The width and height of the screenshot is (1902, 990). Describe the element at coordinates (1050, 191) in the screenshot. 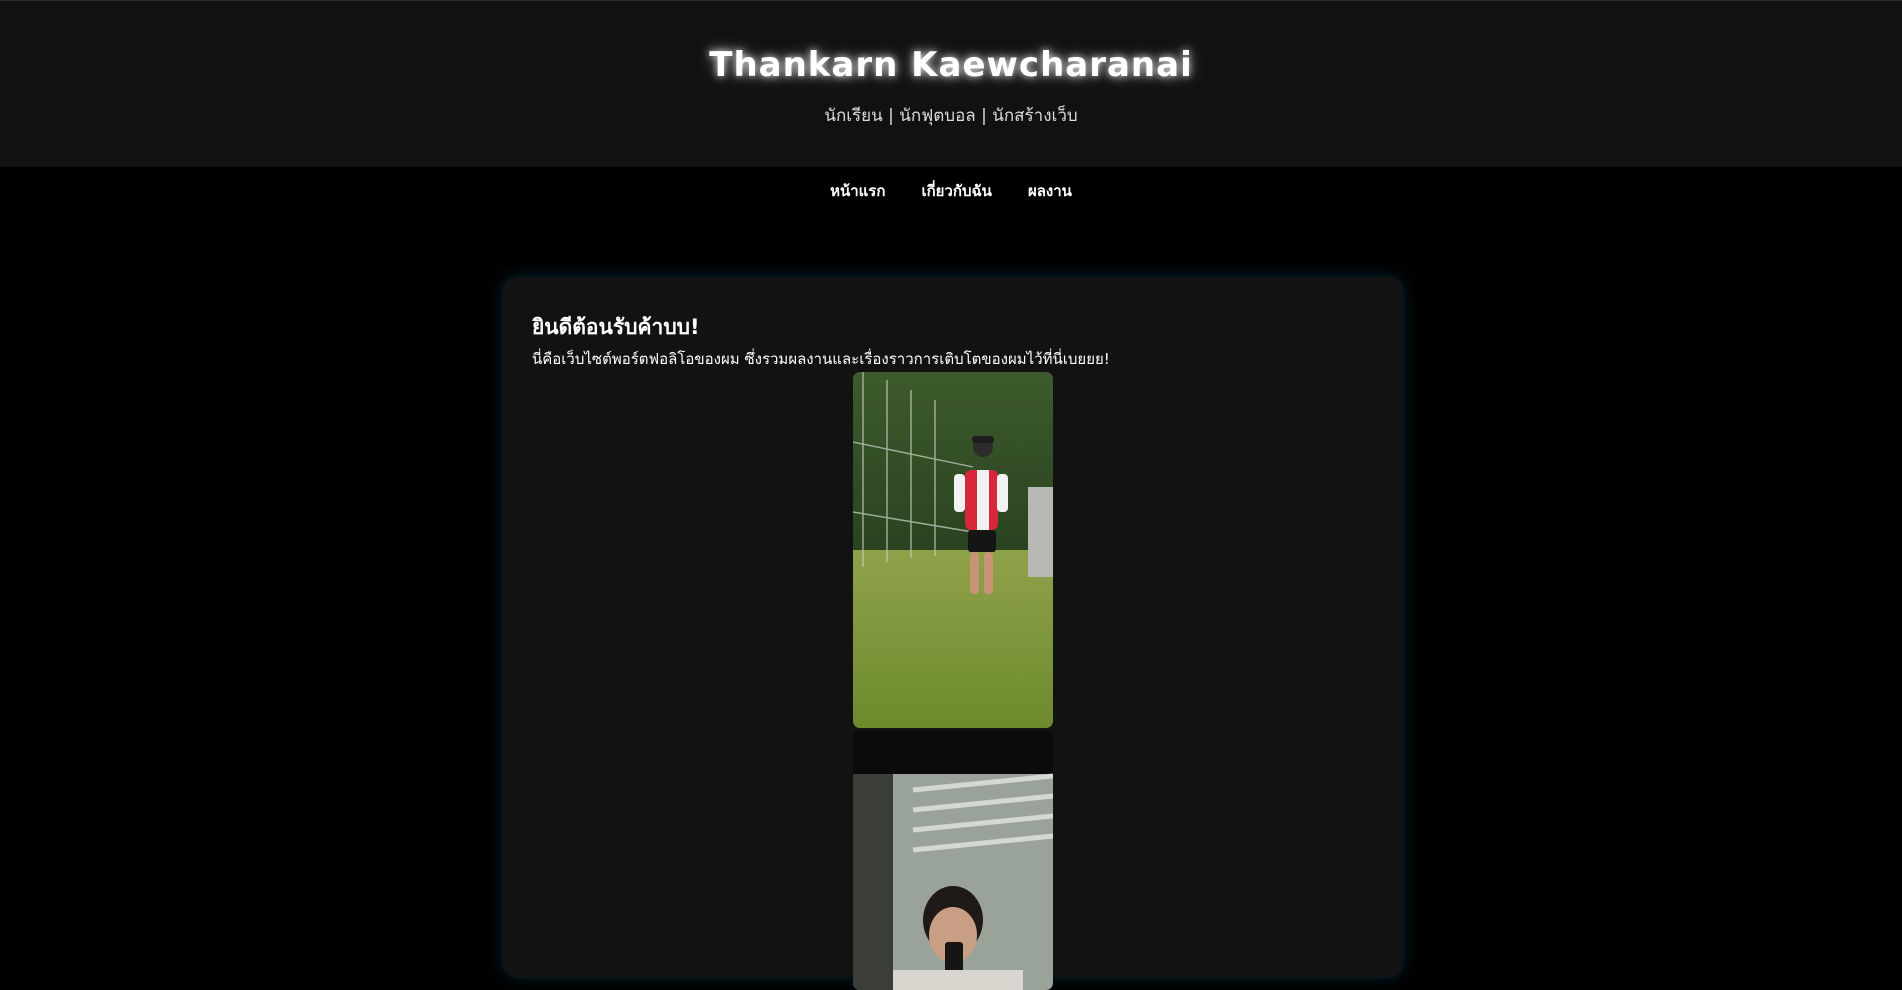

I see `nav-link-works: ผลงาน` at that location.